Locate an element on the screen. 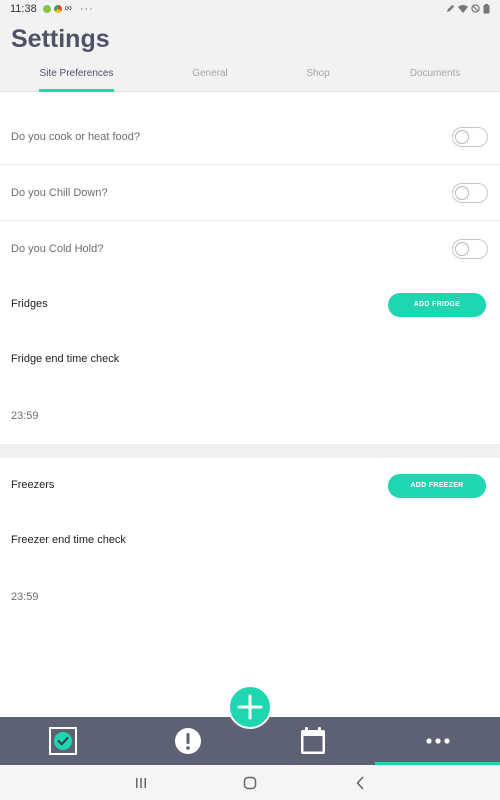  add-freezer-button: ADD FREEZER is located at coordinates (437, 486).